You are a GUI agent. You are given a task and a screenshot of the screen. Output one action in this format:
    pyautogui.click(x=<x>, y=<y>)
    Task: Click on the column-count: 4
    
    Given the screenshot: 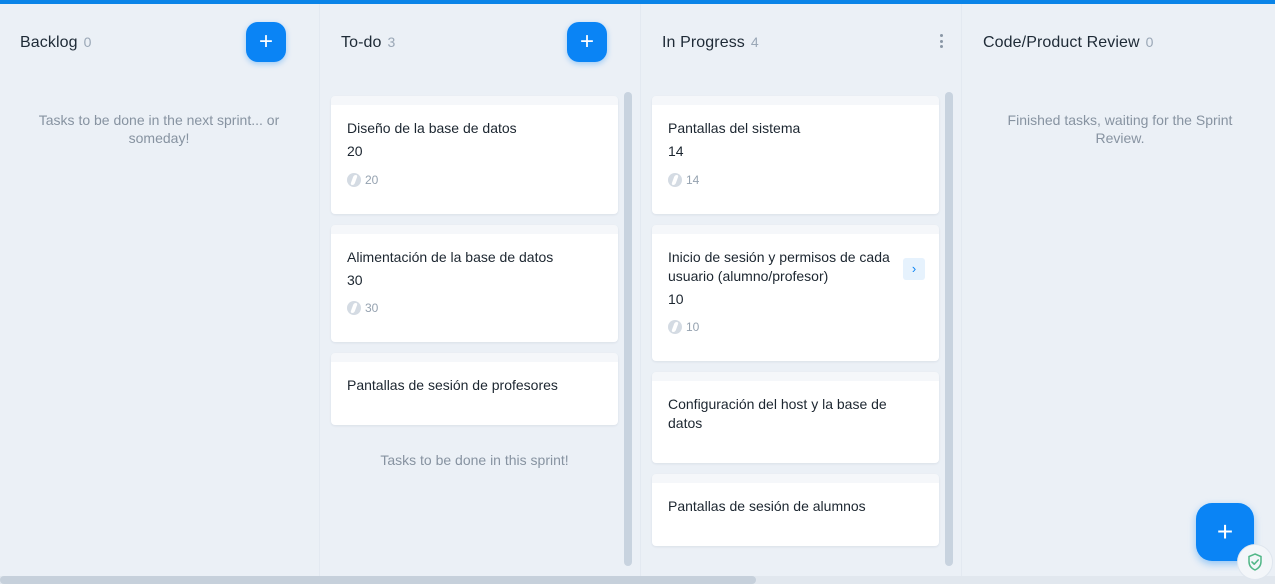 What is the action you would take?
    pyautogui.click(x=754, y=42)
    